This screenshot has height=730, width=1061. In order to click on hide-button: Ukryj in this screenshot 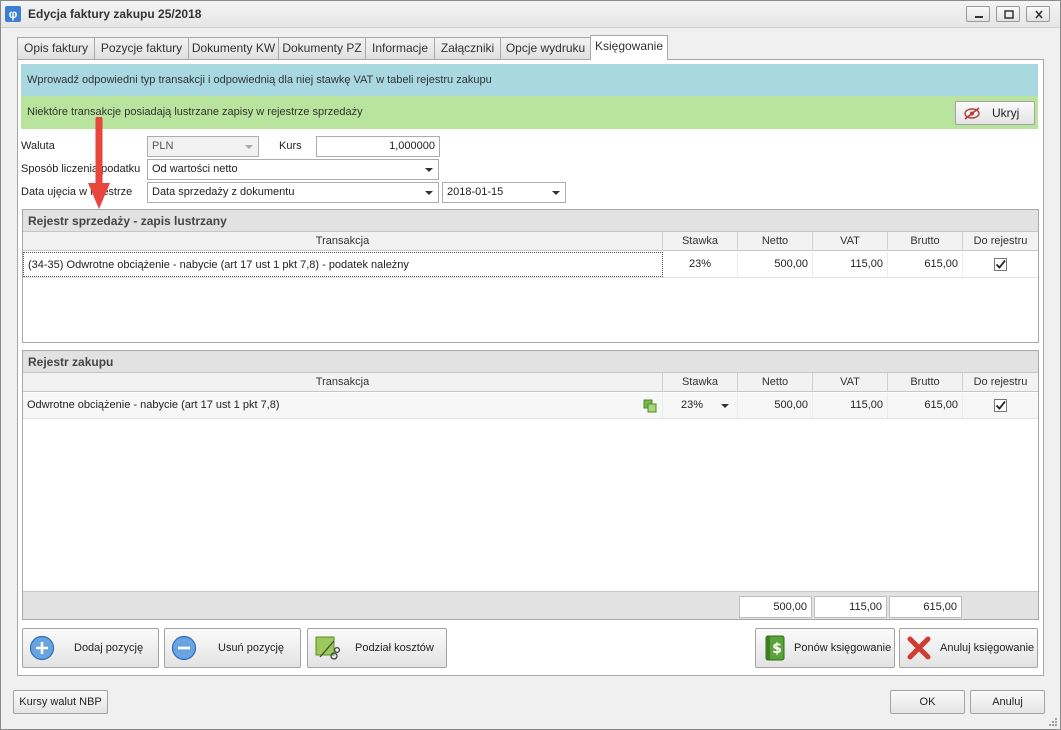, I will do `click(995, 113)`.